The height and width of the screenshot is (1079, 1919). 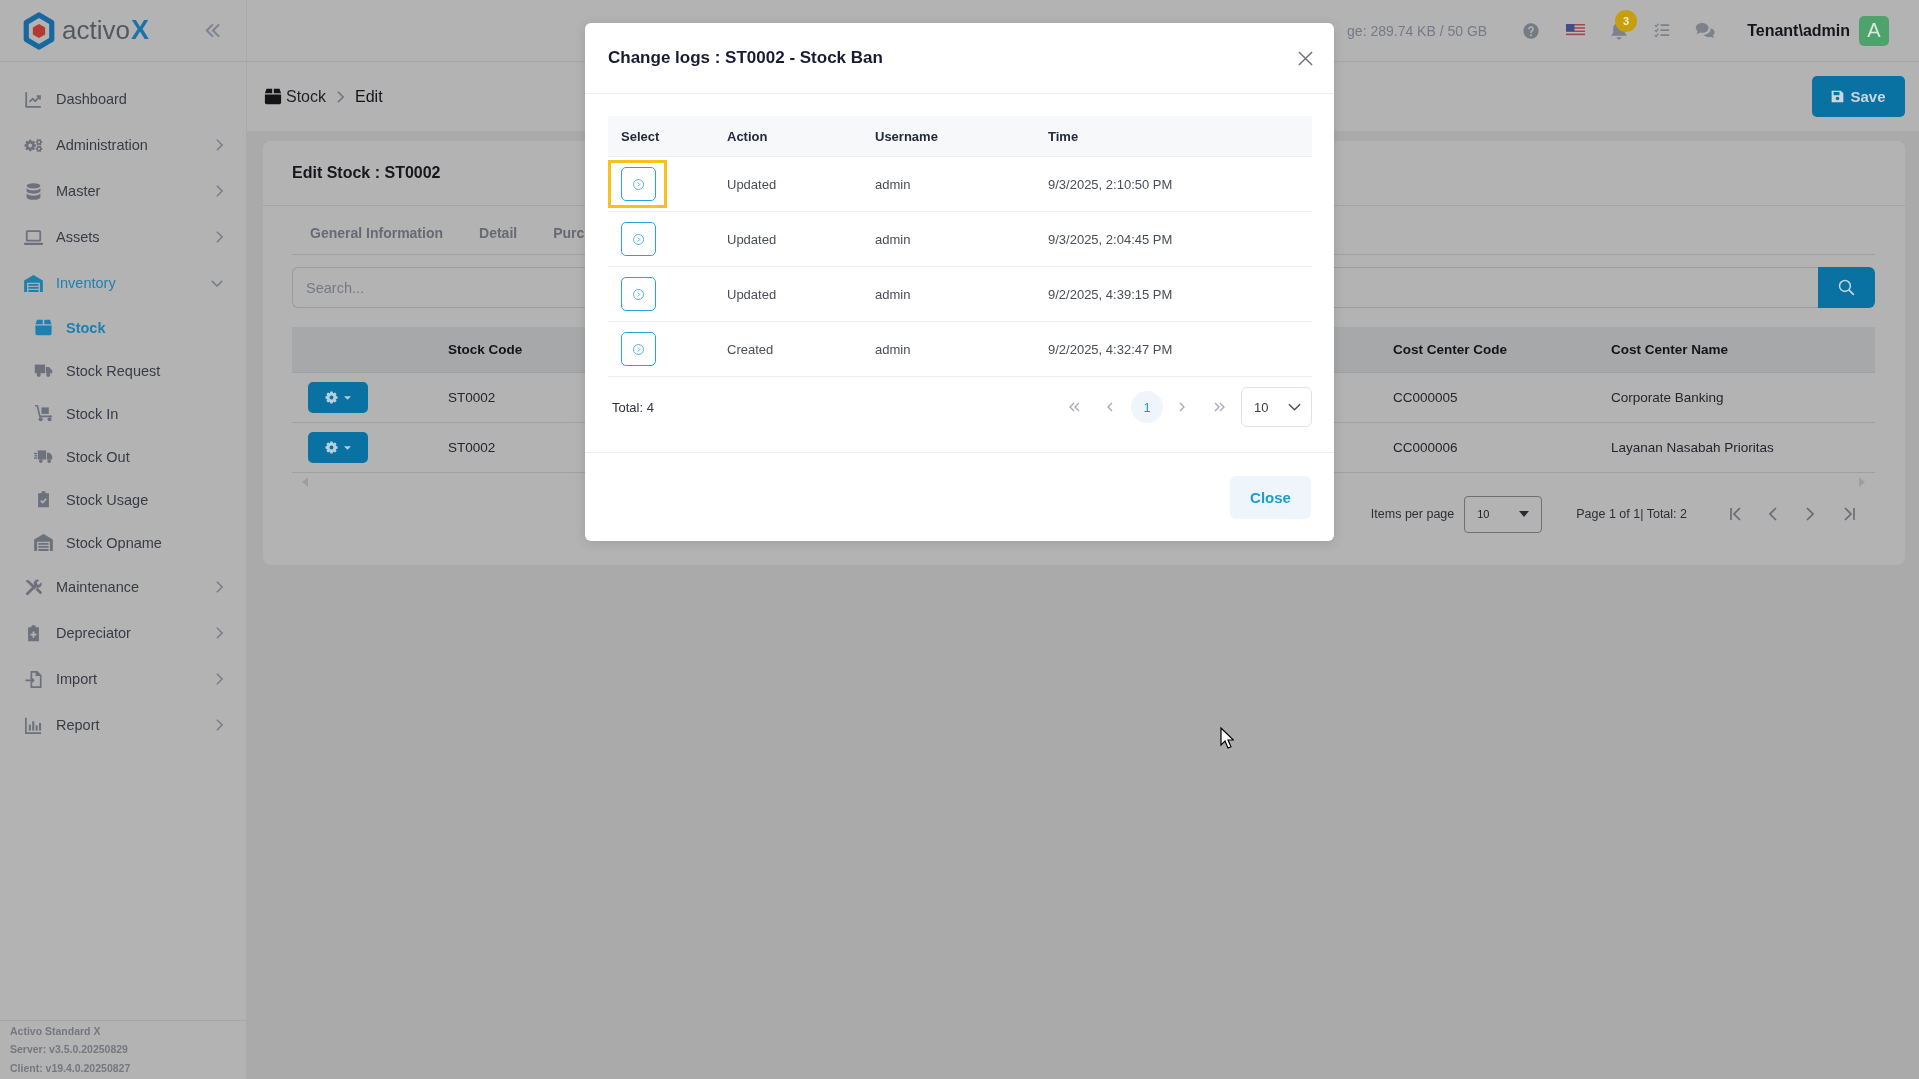 What do you see at coordinates (1576, 287) in the screenshot?
I see `search-field` at bounding box center [1576, 287].